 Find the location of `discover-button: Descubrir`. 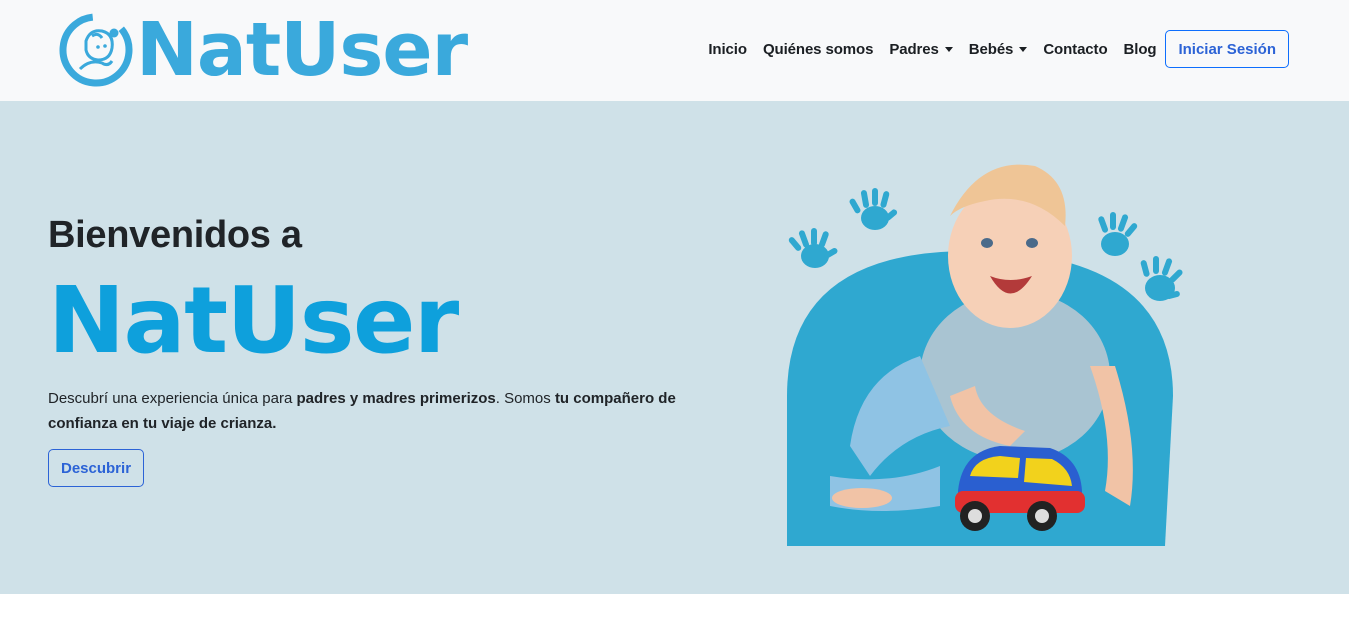

discover-button: Descubrir is located at coordinates (96, 468).